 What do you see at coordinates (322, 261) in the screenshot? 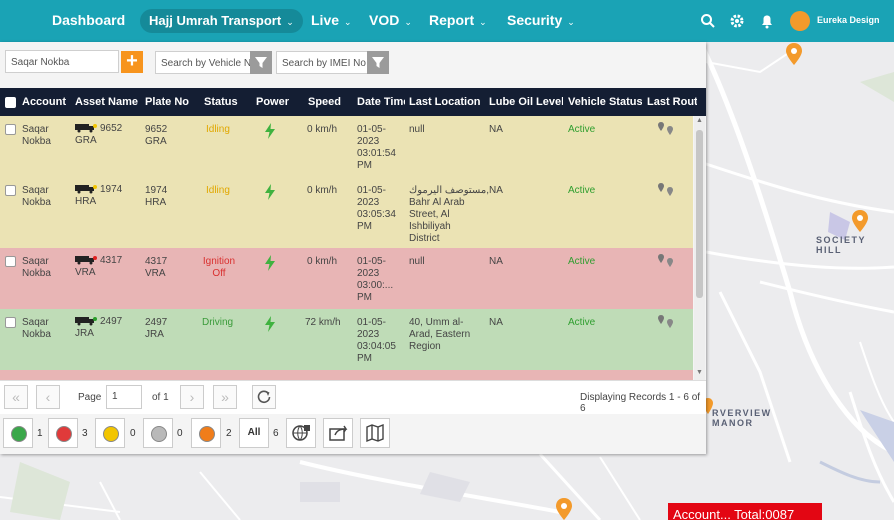
I see `row-speed: 0 km/h` at bounding box center [322, 261].